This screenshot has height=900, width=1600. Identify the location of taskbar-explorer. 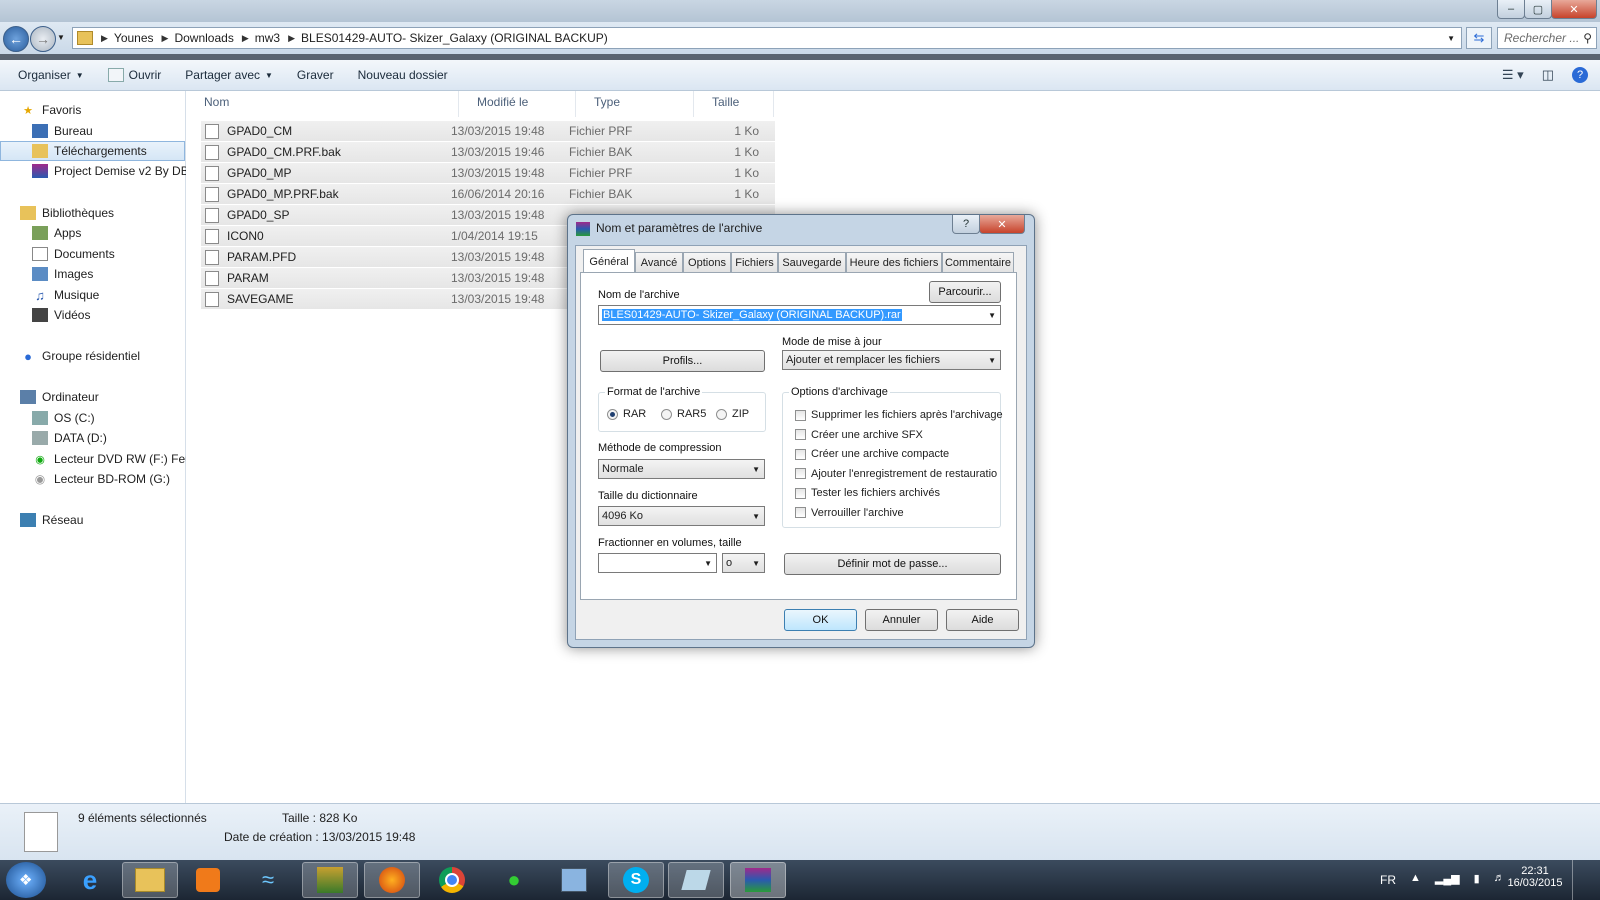
(150, 880).